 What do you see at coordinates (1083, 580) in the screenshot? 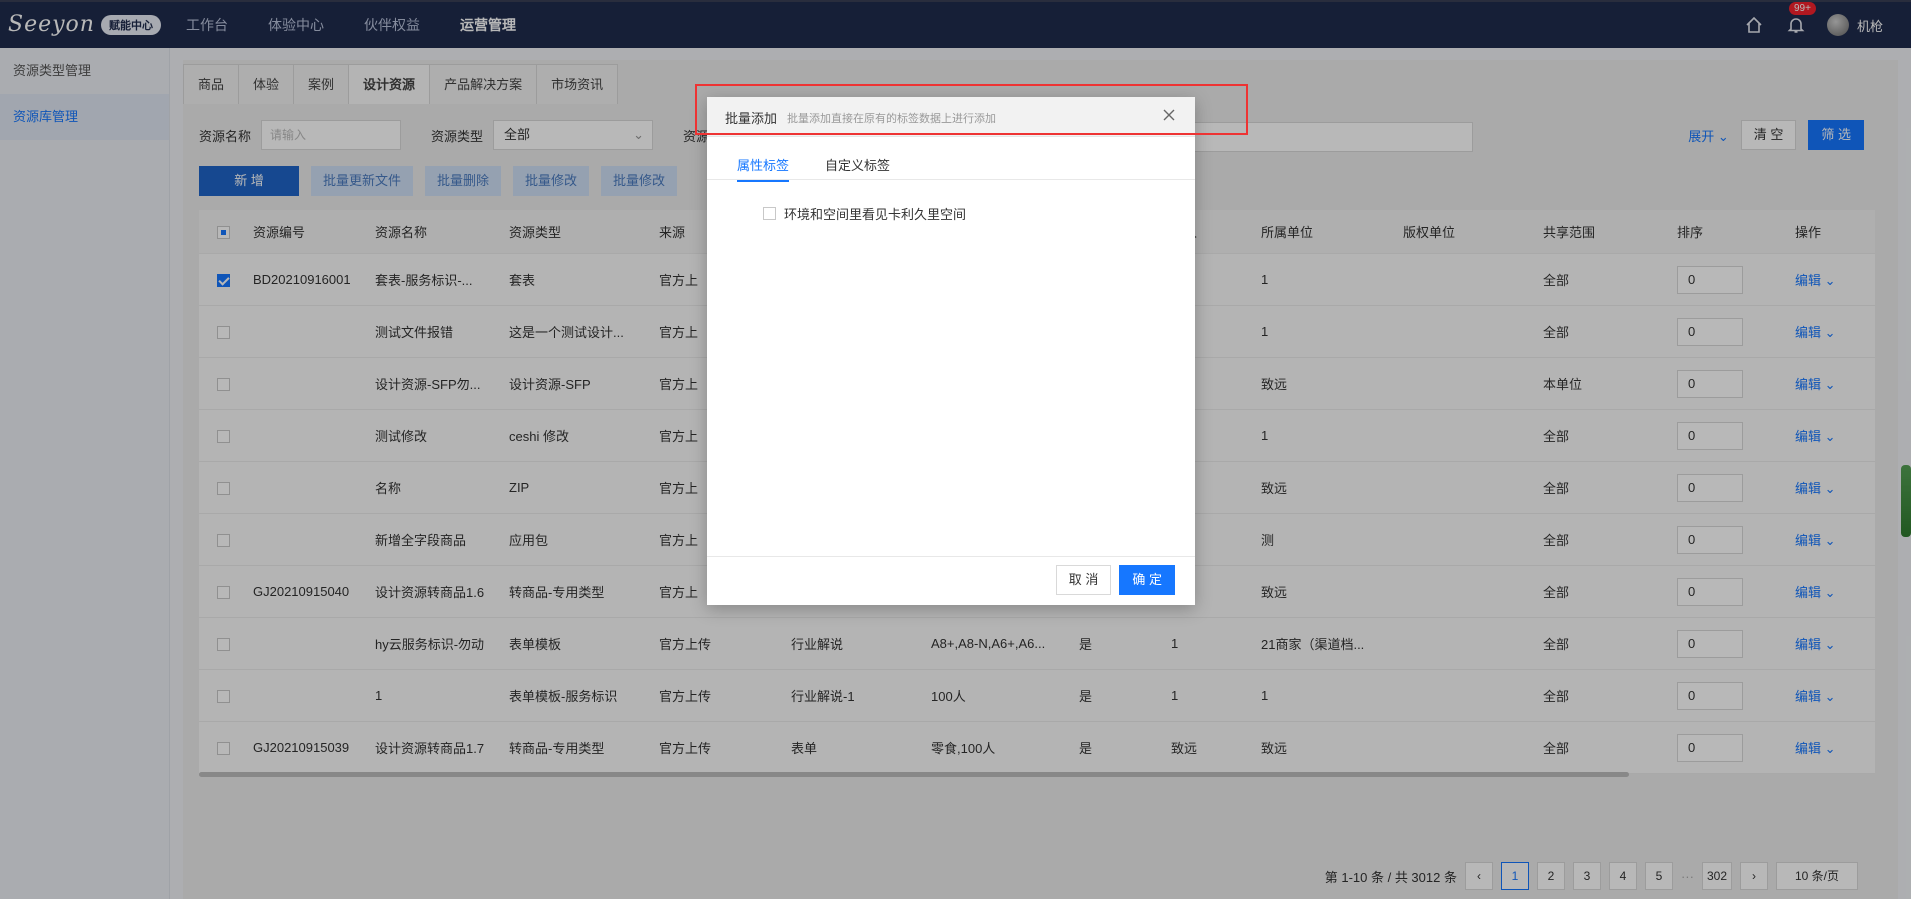
I see `cancel-button: 取 消` at bounding box center [1083, 580].